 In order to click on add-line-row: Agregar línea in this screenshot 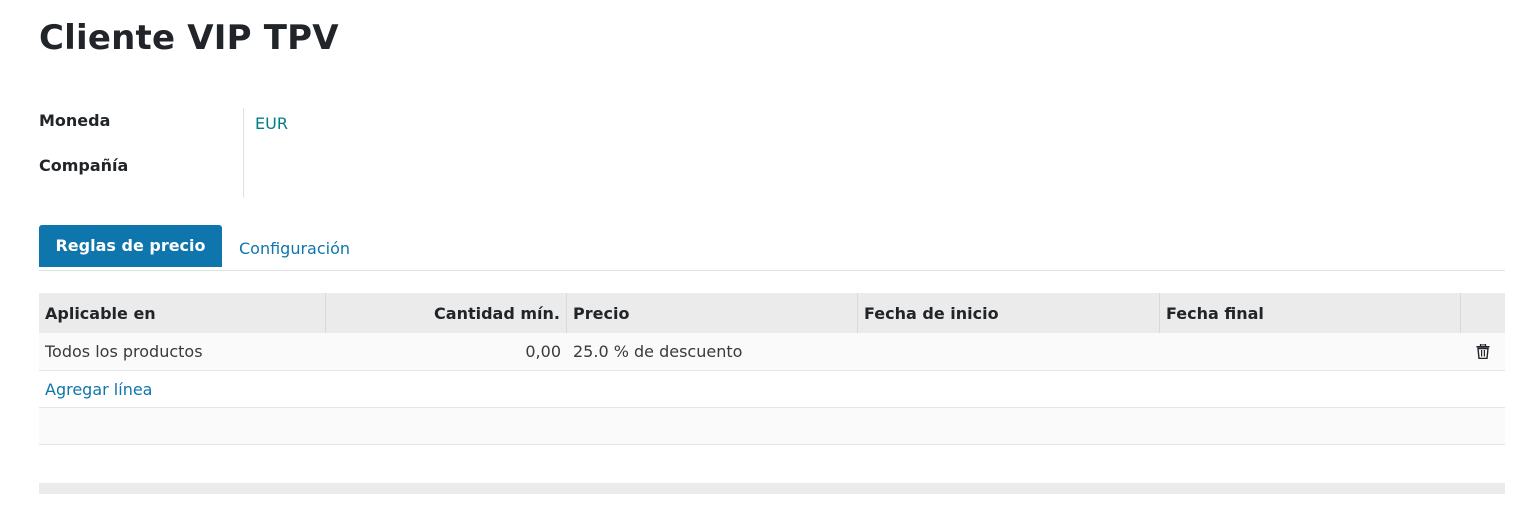, I will do `click(772, 389)`.